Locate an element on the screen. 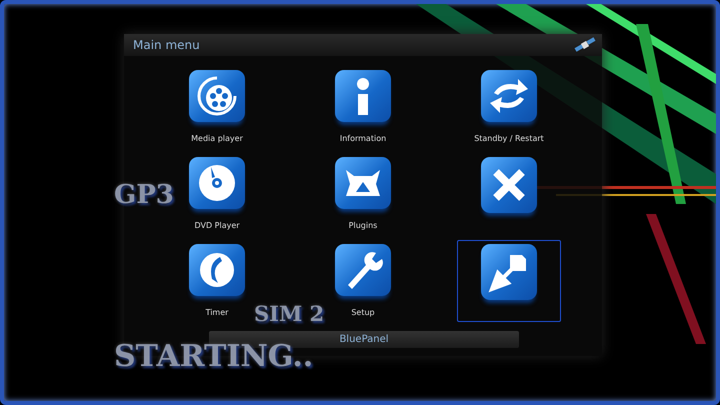 The width and height of the screenshot is (720, 405). menu-item: Standby / Restart is located at coordinates (509, 106).